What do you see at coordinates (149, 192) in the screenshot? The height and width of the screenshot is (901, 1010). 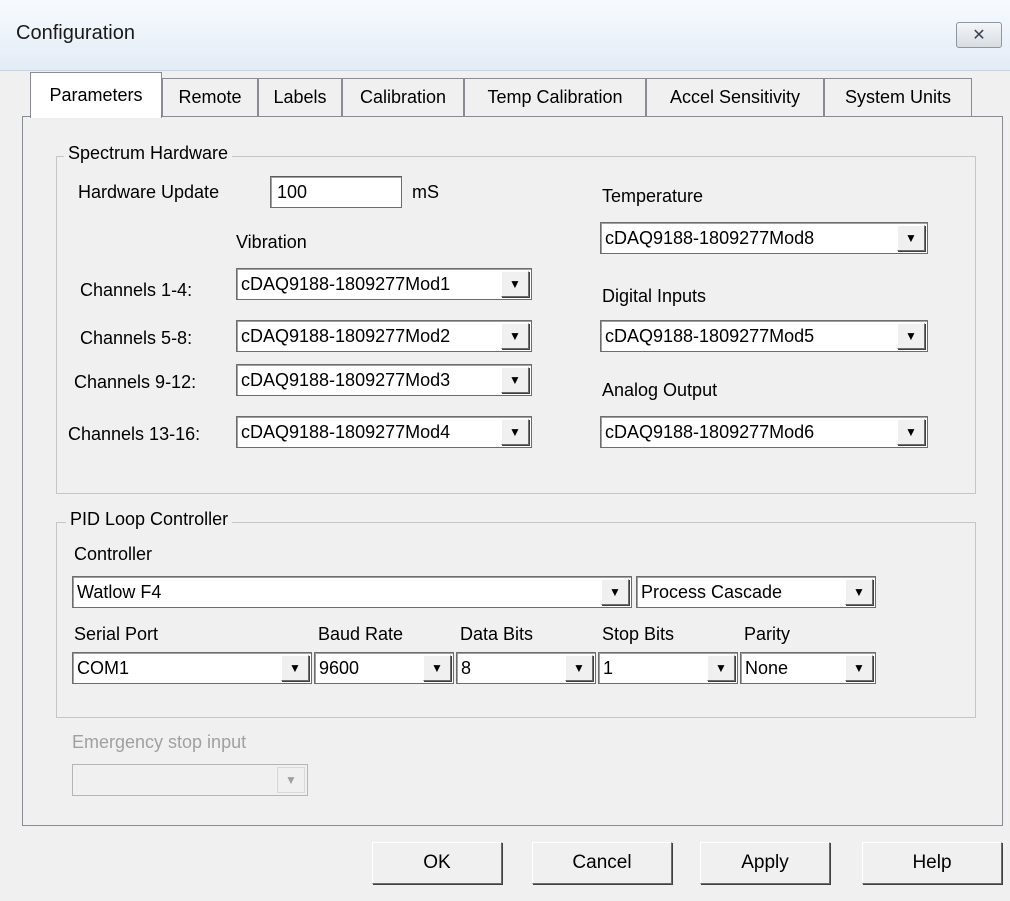 I see `hardware-update-label: Hardware Update` at bounding box center [149, 192].